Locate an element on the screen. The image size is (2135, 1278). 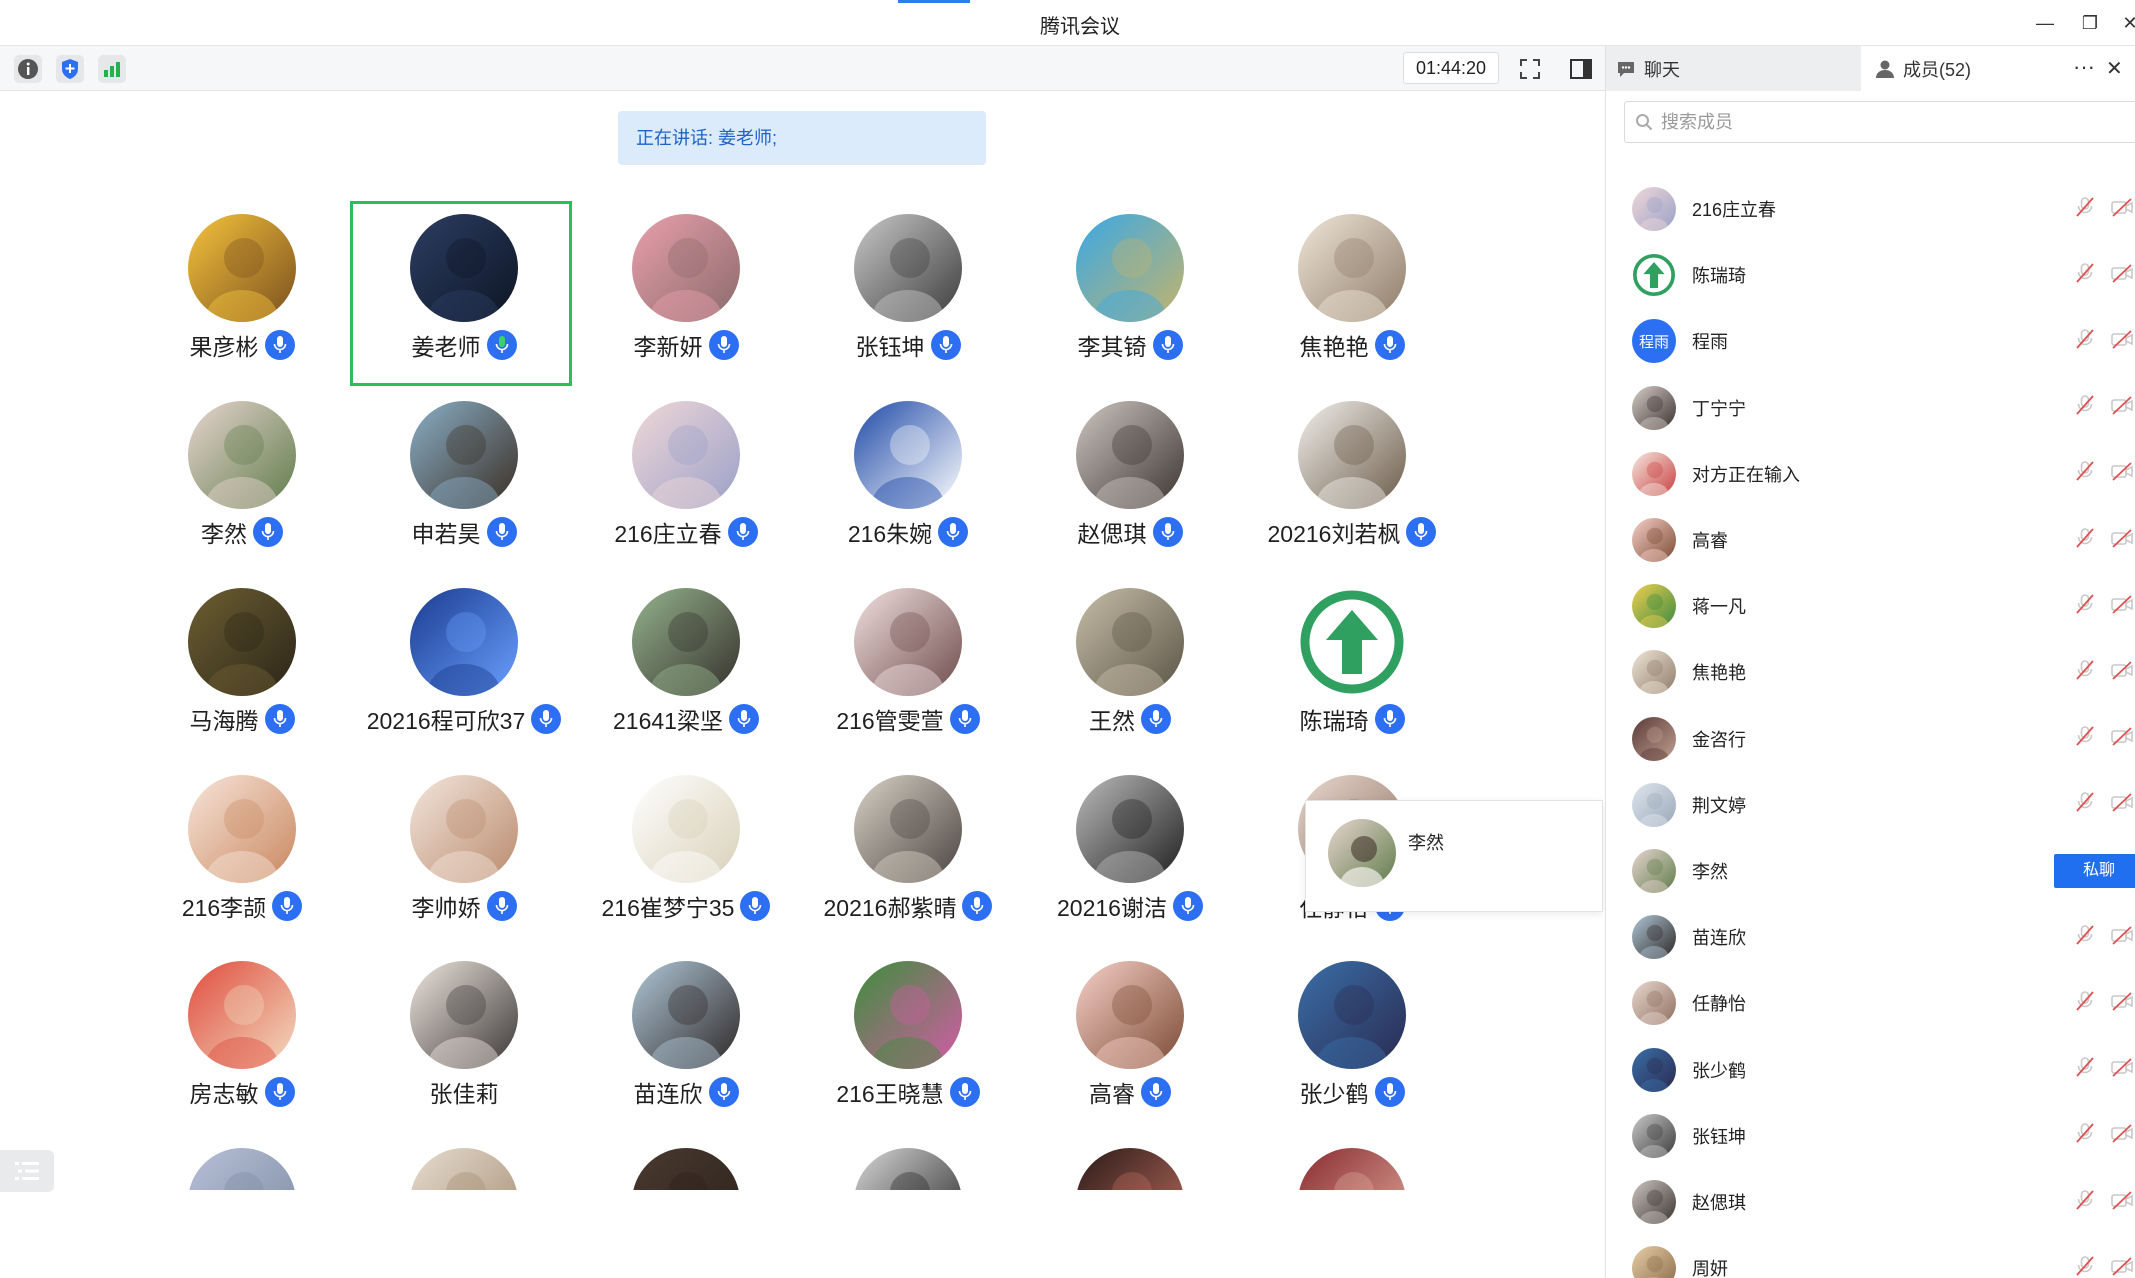
close-window-icon: ✕ is located at coordinates (2125, 23).